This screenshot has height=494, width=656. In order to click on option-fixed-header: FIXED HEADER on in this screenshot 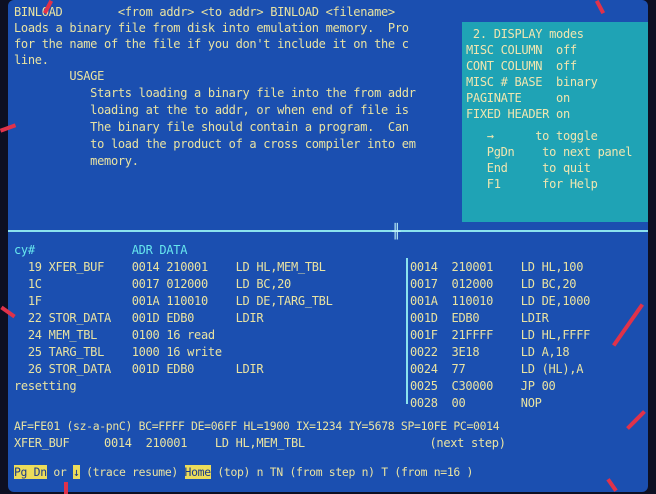, I will do `click(518, 114)`.